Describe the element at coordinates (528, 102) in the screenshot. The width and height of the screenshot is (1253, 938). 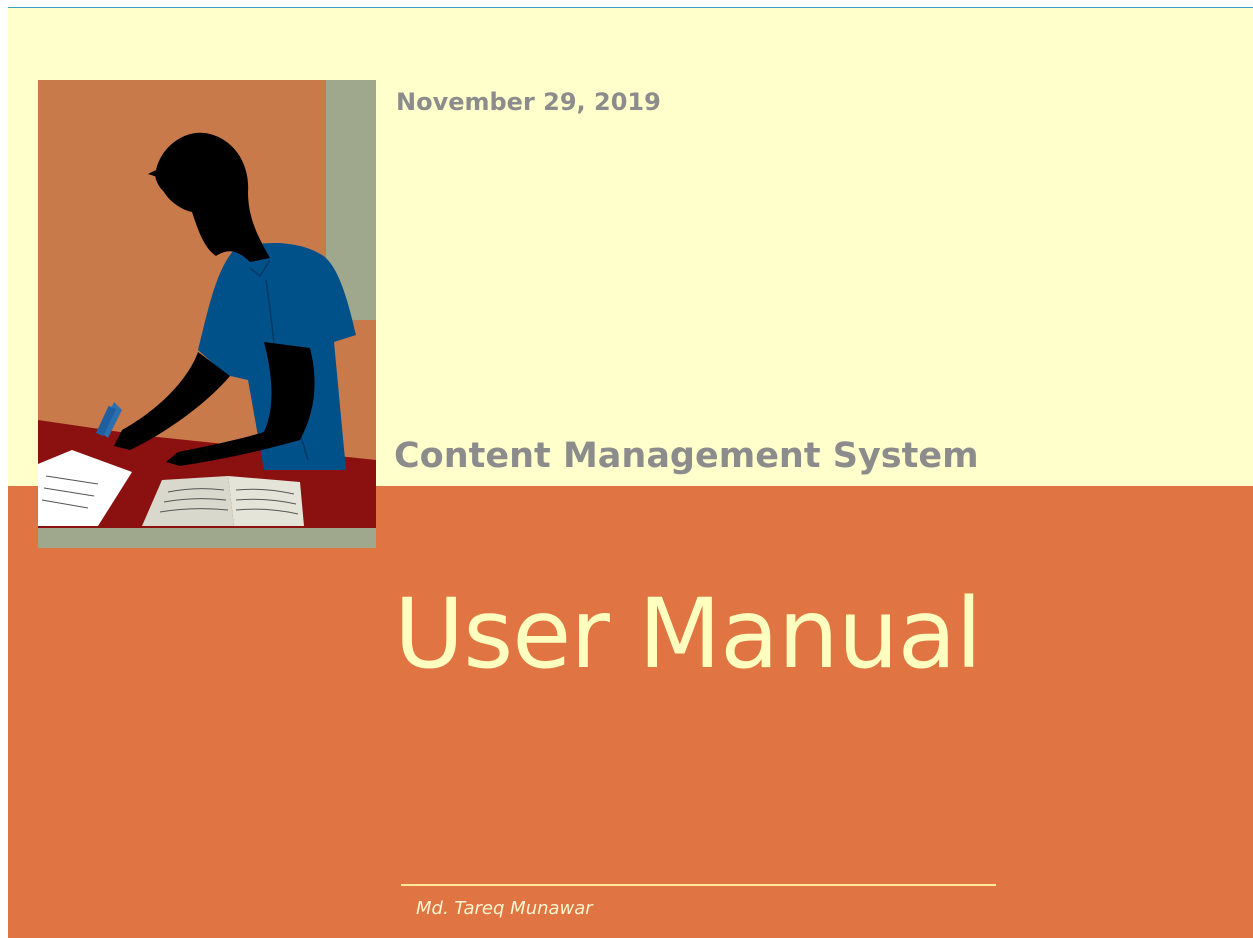
I see `document-date: November 29, 2019` at that location.